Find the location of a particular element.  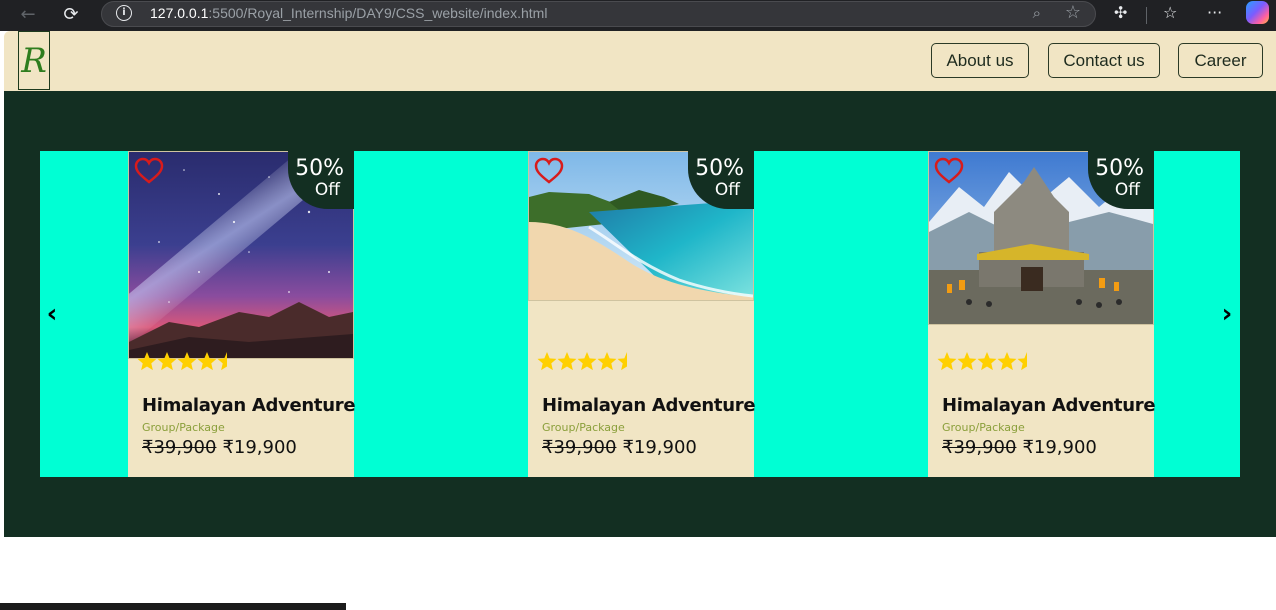

favorite-star-icon: ☆ is located at coordinates (1073, 12).